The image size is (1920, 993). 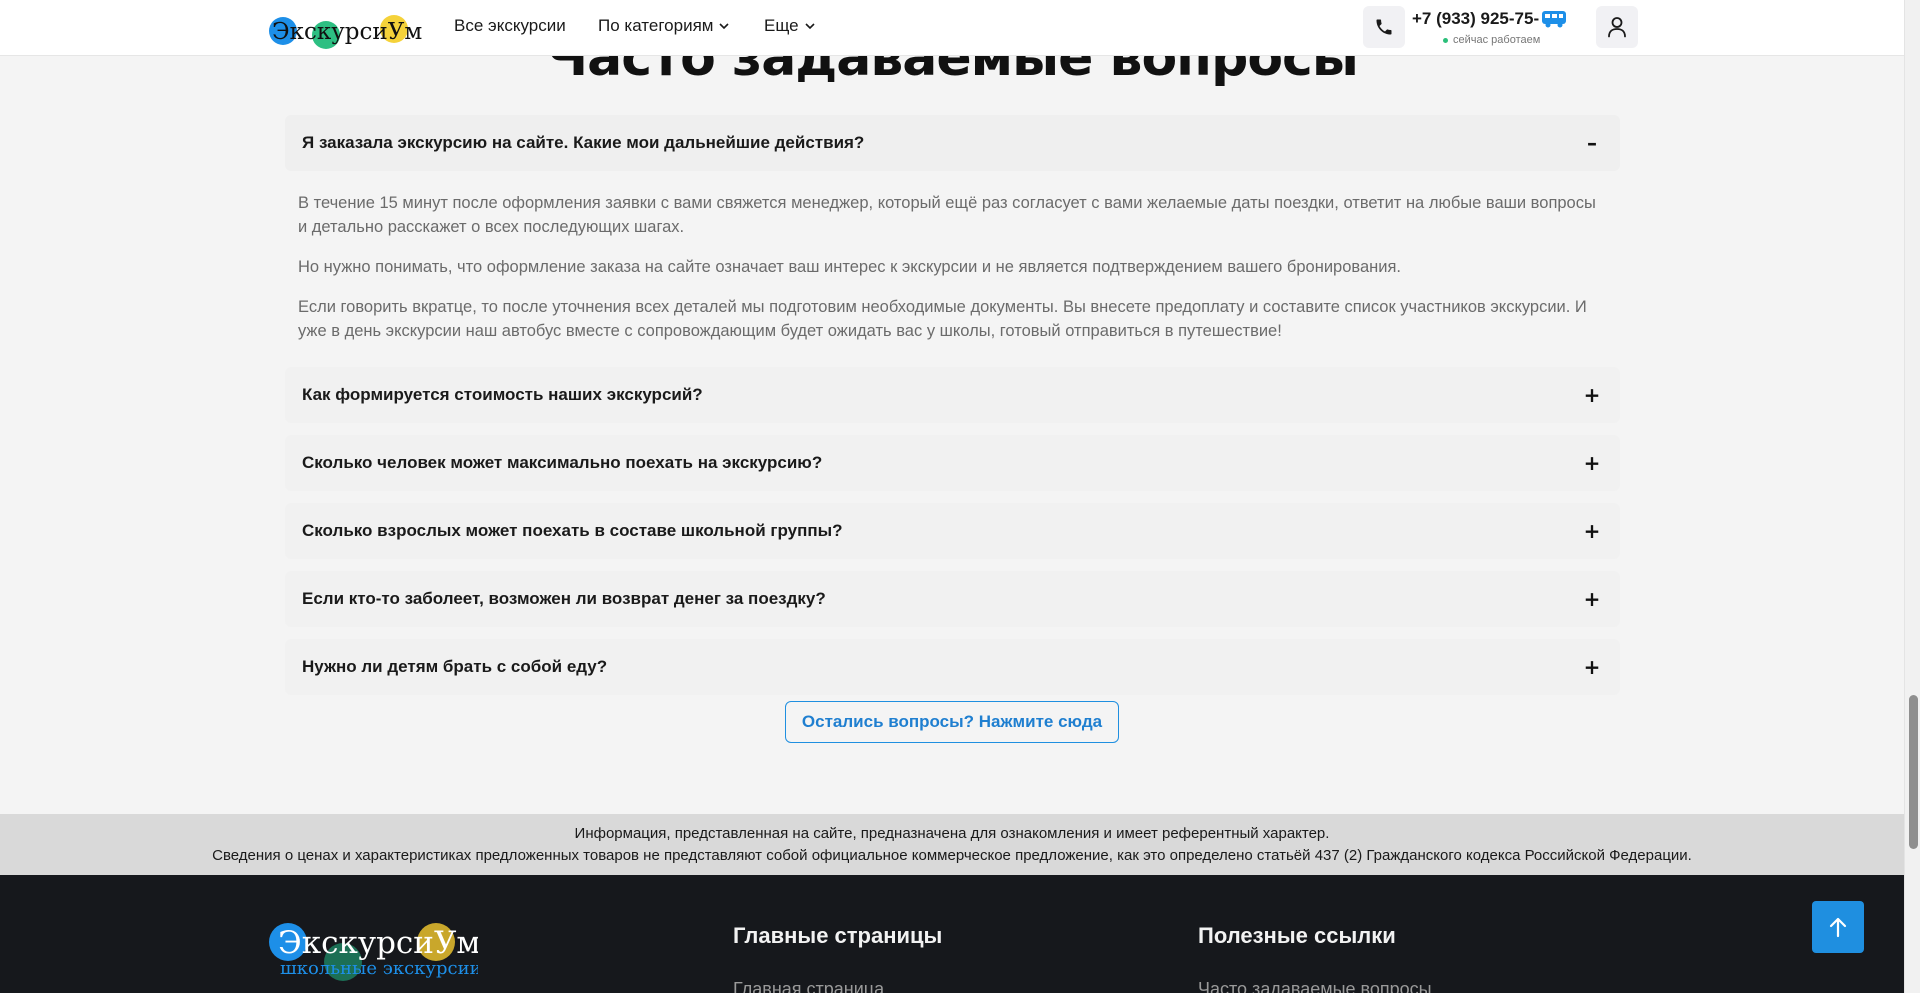 I want to click on faq-question: Нужно ли детям брать с собой еду?, so click(x=455, y=666).